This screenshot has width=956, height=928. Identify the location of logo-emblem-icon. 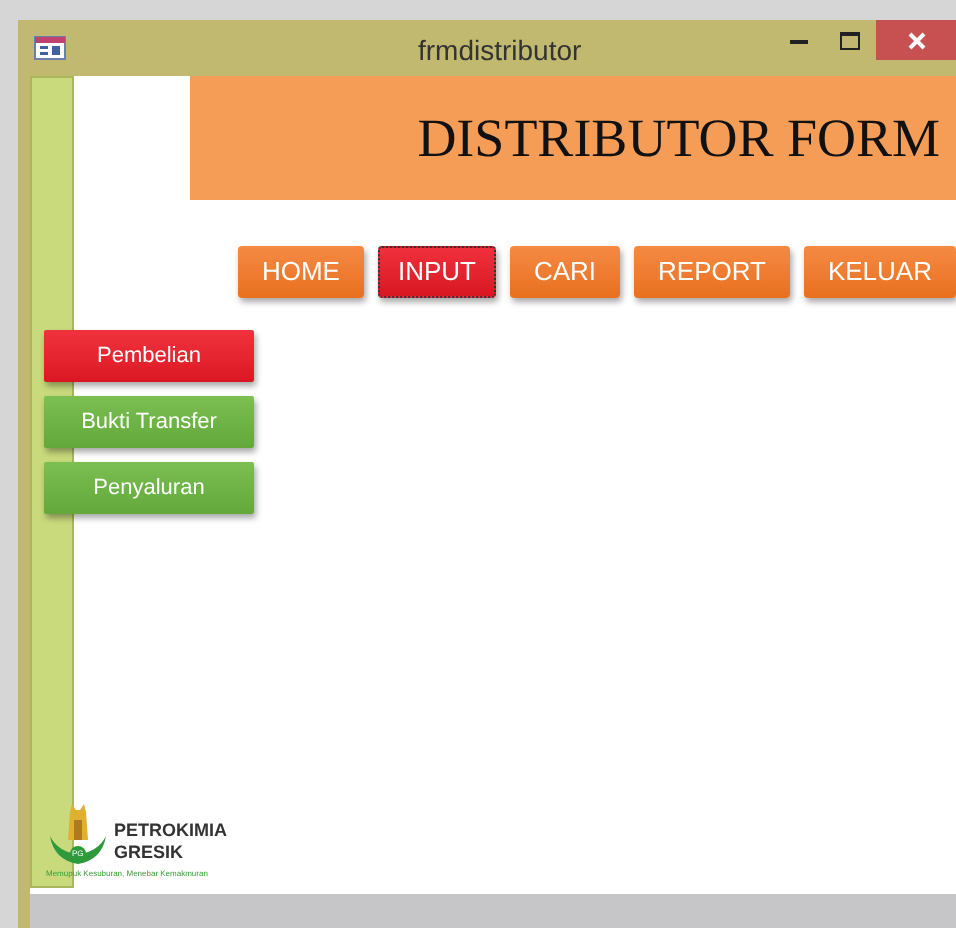
(78, 834).